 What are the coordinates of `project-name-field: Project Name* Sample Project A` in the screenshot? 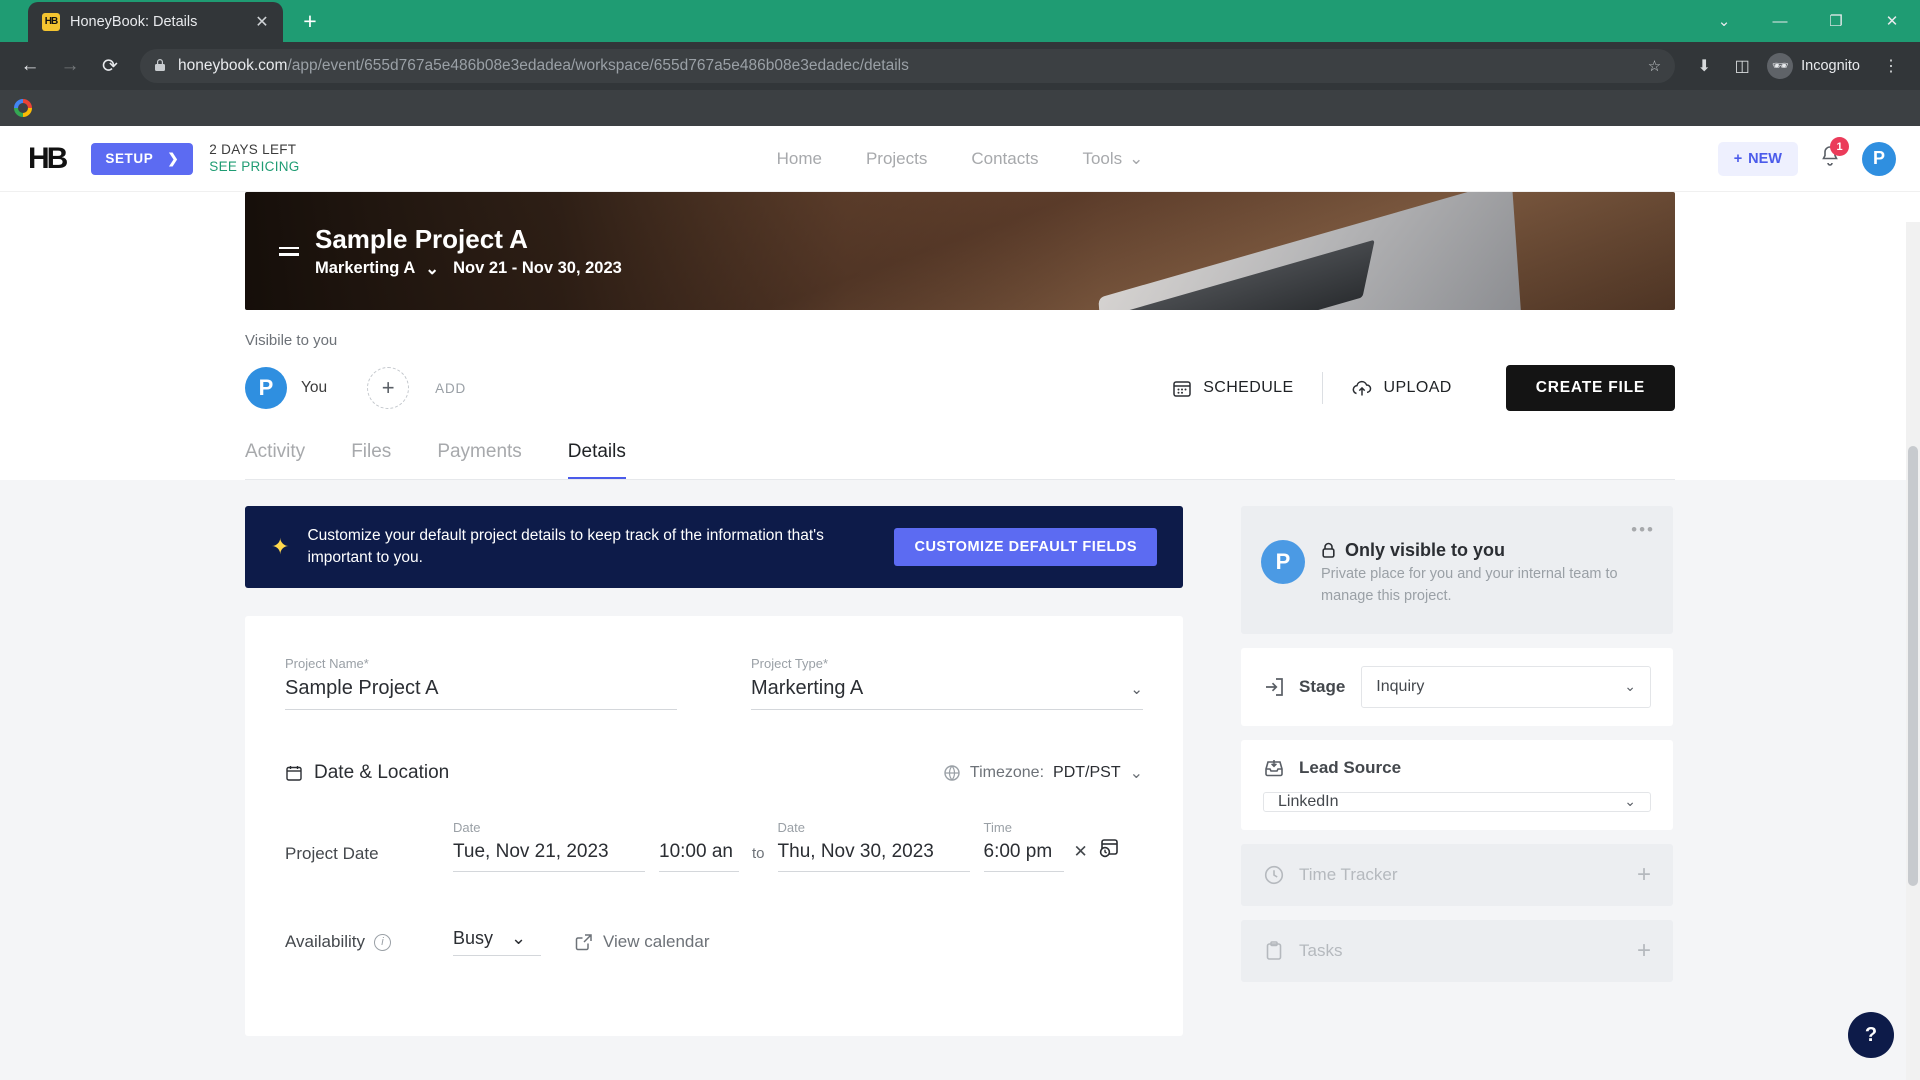 It's located at (481, 683).